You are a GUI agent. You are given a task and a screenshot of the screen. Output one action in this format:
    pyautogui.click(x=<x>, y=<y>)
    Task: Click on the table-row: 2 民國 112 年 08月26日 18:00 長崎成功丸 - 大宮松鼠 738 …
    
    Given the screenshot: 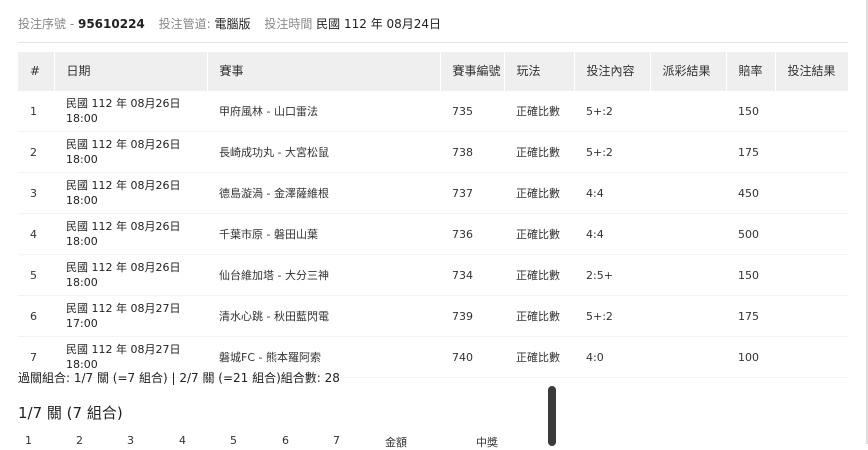 What is the action you would take?
    pyautogui.click(x=433, y=152)
    